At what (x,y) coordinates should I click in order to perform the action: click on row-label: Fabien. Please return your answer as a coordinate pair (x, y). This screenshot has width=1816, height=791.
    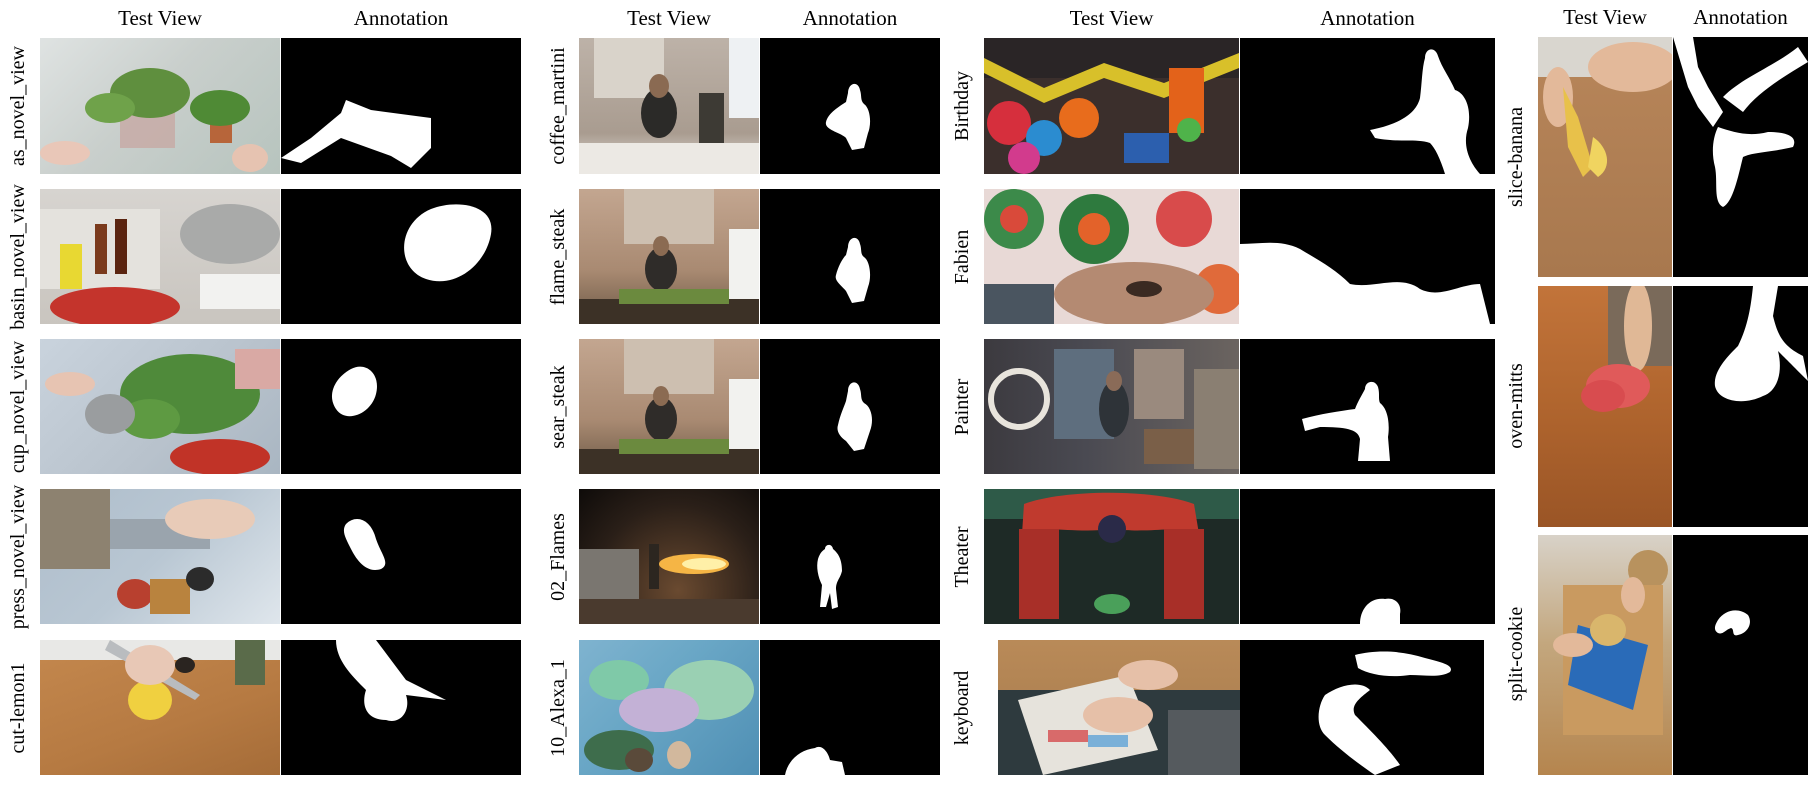
    Looking at the image, I should click on (962, 257).